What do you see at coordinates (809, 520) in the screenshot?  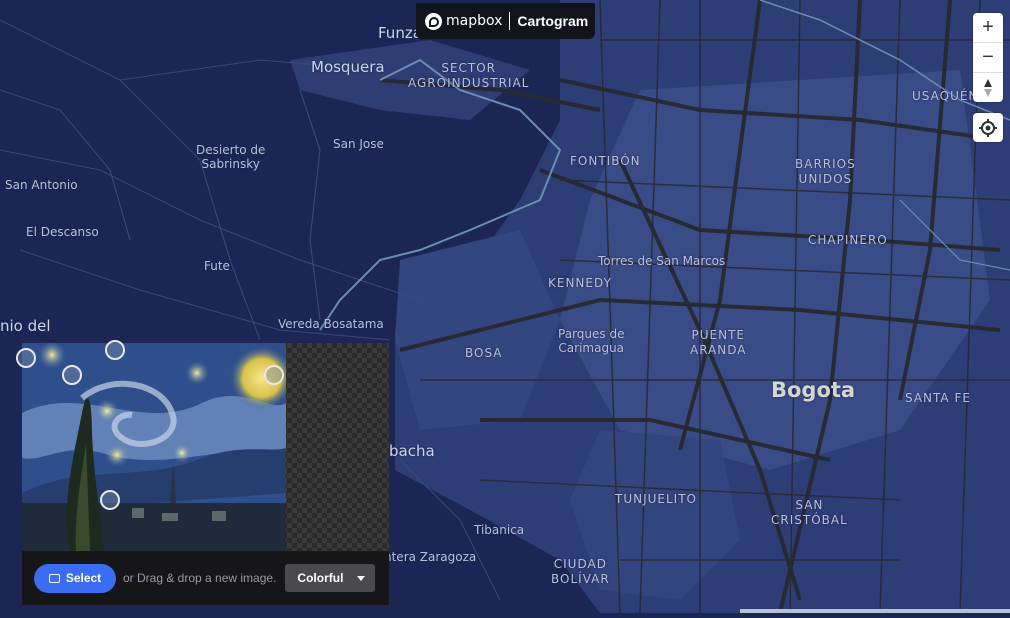 I see `label-line: CRISTÓBAL` at bounding box center [809, 520].